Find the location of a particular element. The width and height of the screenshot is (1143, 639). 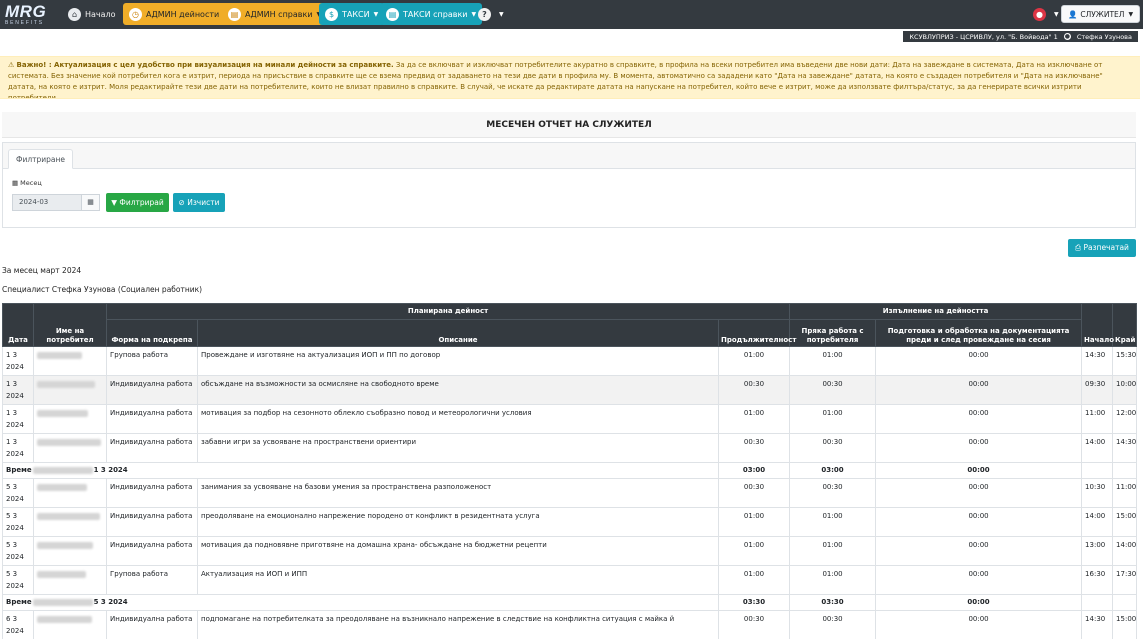

nav-admin-activities: ◷ АДМИН дейности ▼ is located at coordinates (178, 14).